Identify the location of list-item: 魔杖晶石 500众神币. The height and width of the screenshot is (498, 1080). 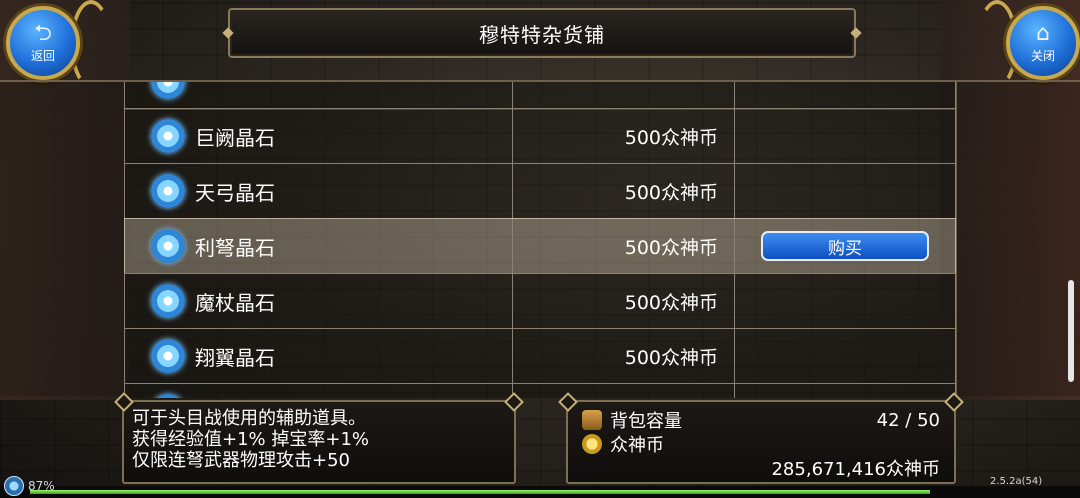
(540, 301).